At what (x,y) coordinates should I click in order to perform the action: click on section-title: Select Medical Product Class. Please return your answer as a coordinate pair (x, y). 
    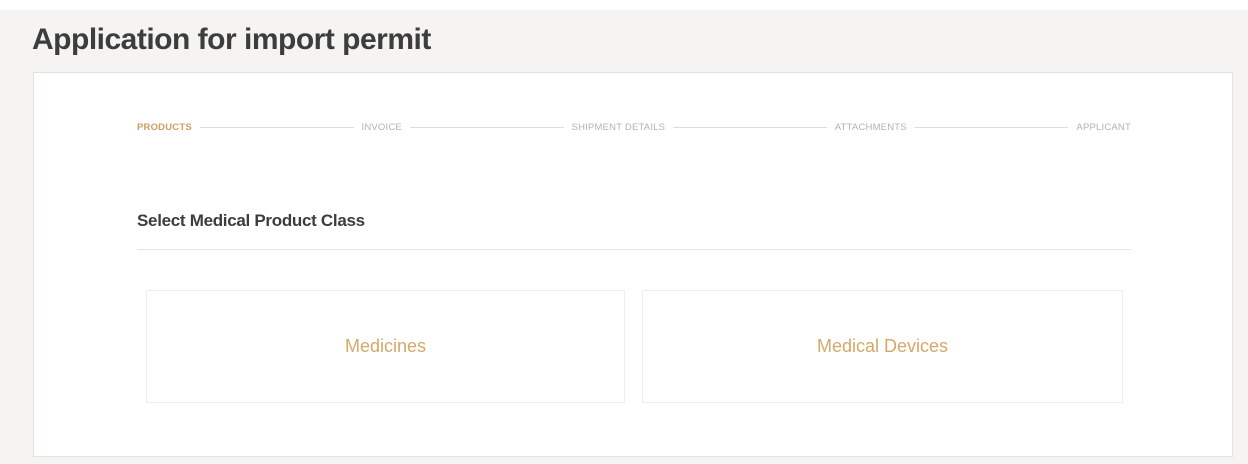
    Looking at the image, I should click on (251, 220).